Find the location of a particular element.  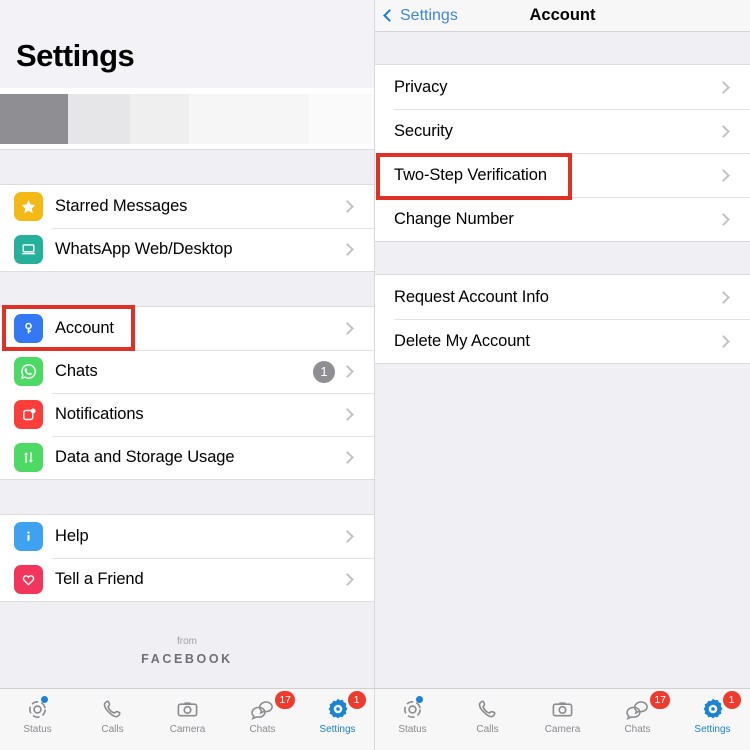

account-group-2: Request Account Info Delete My Account is located at coordinates (562, 319).